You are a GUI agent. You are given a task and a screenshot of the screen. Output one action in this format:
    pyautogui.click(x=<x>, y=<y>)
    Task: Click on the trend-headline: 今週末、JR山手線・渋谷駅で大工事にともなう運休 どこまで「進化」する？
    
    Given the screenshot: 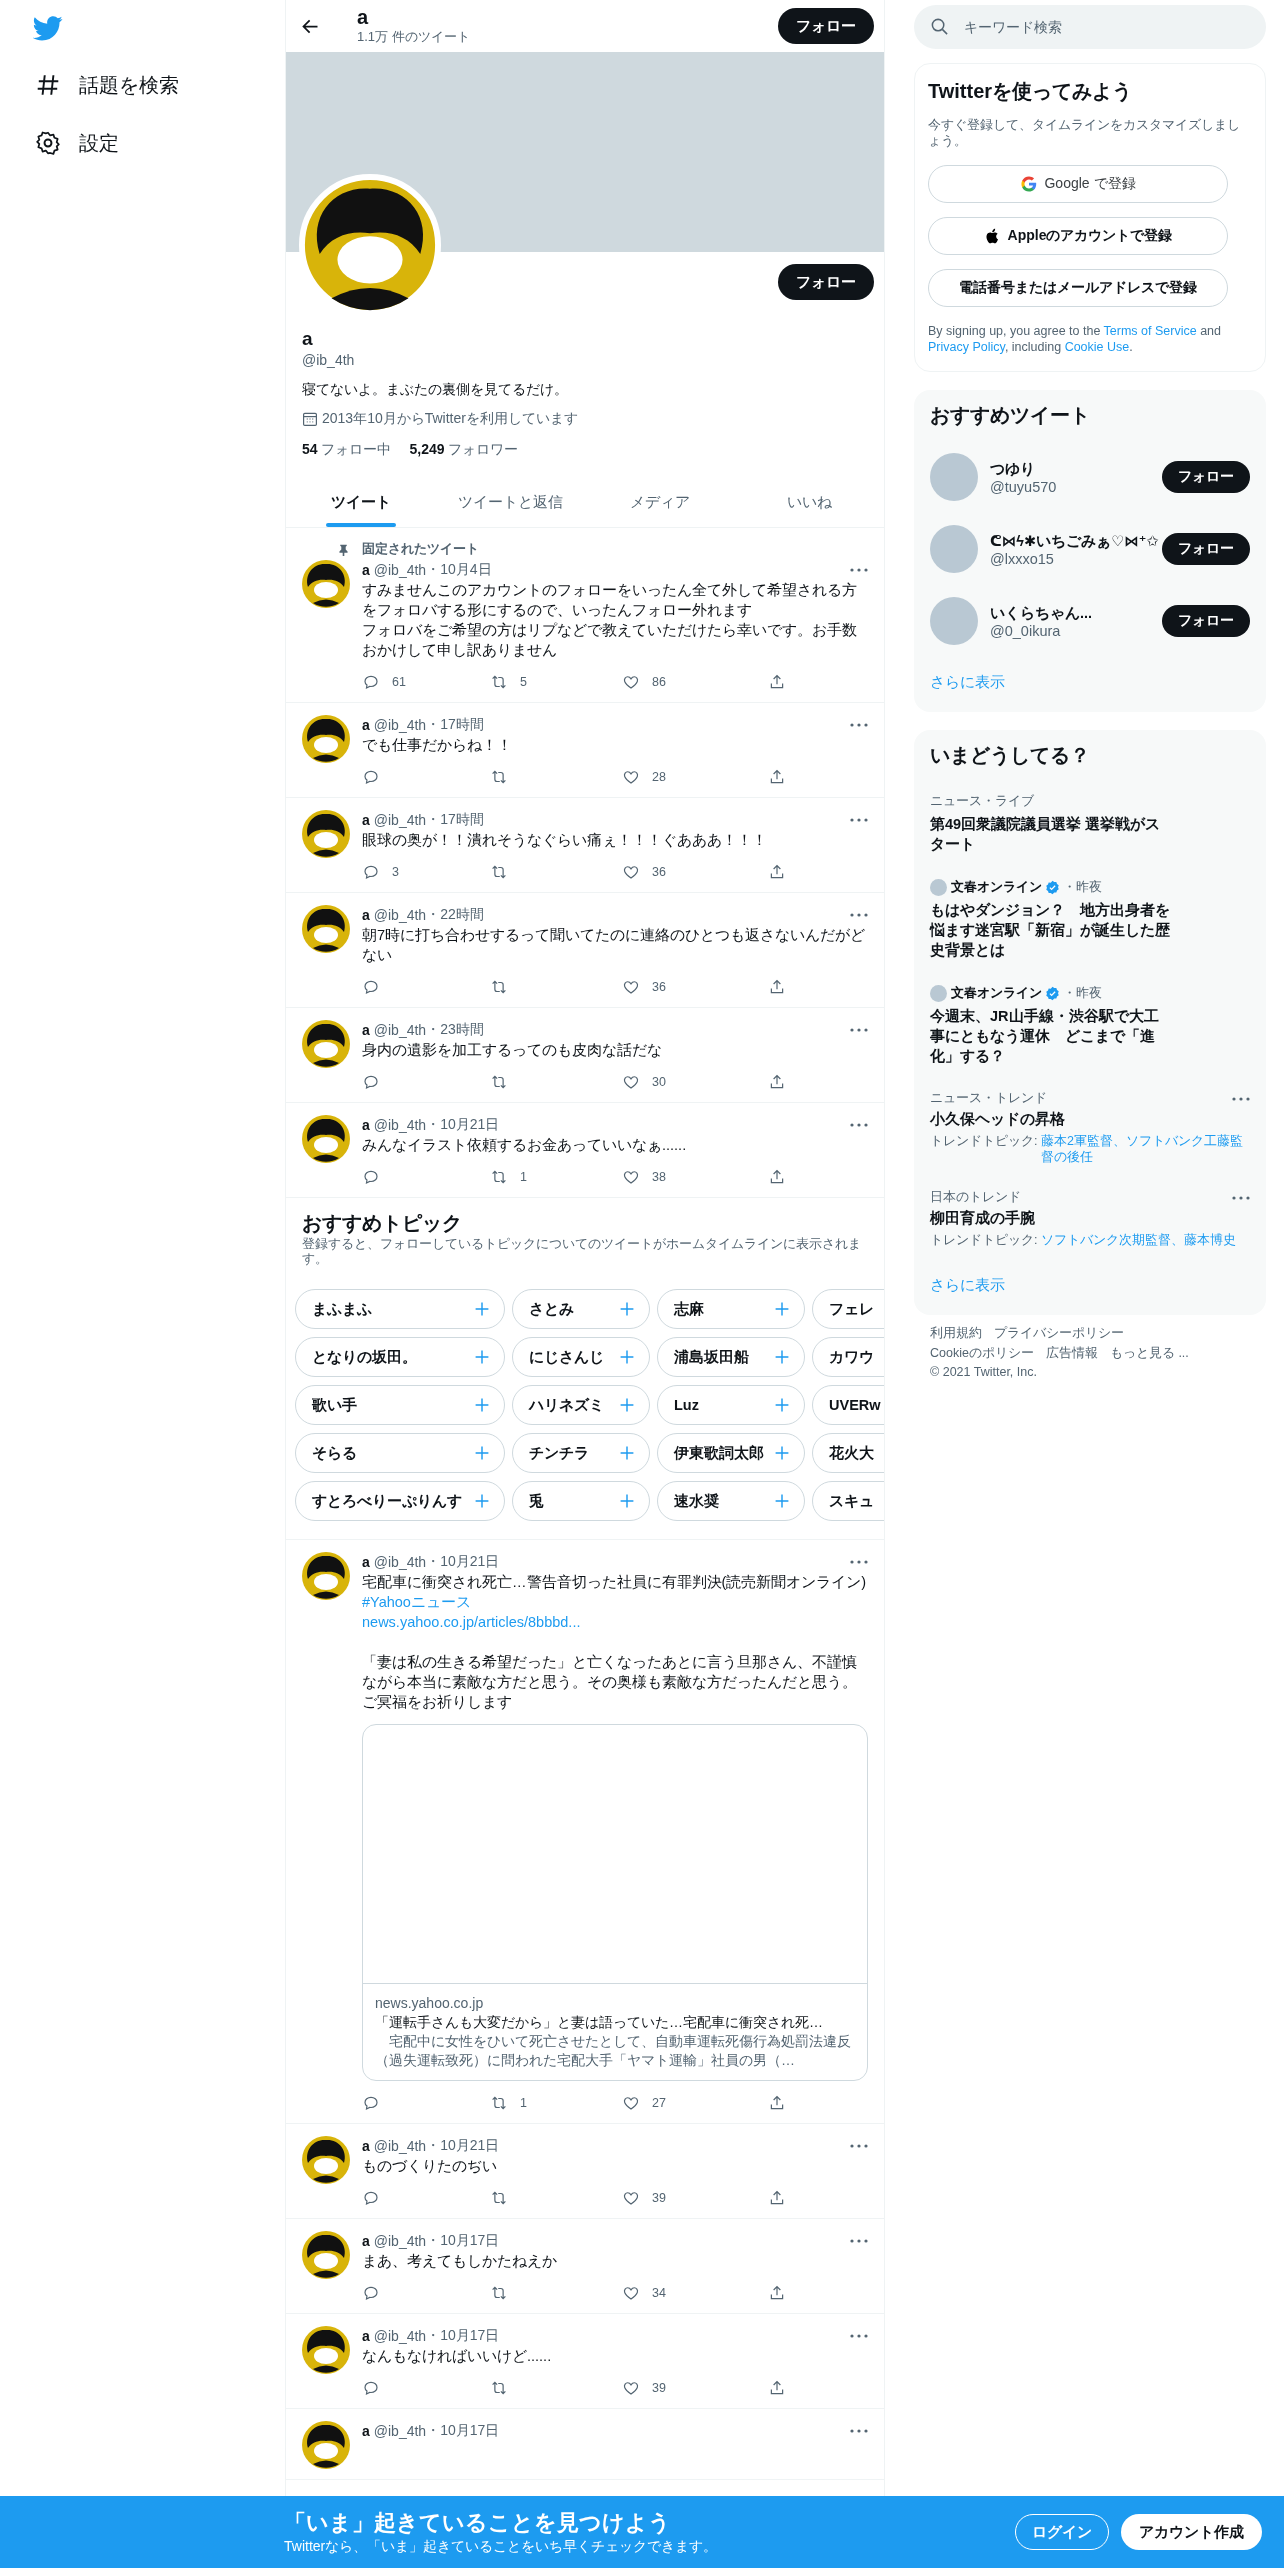 What is the action you would take?
    pyautogui.click(x=1050, y=1036)
    